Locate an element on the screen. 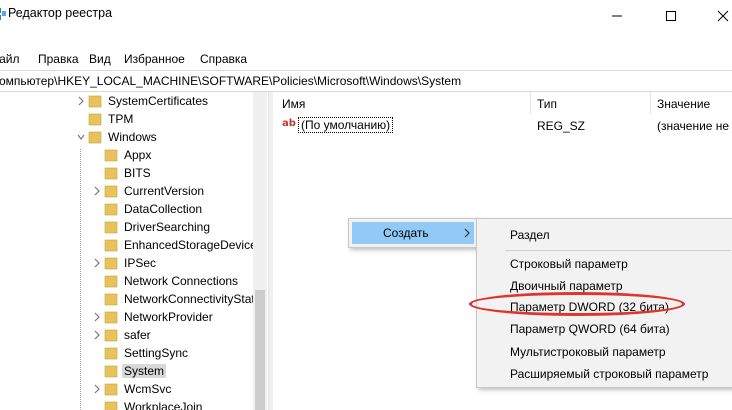  tree-item-label: WcmSvc is located at coordinates (148, 389).